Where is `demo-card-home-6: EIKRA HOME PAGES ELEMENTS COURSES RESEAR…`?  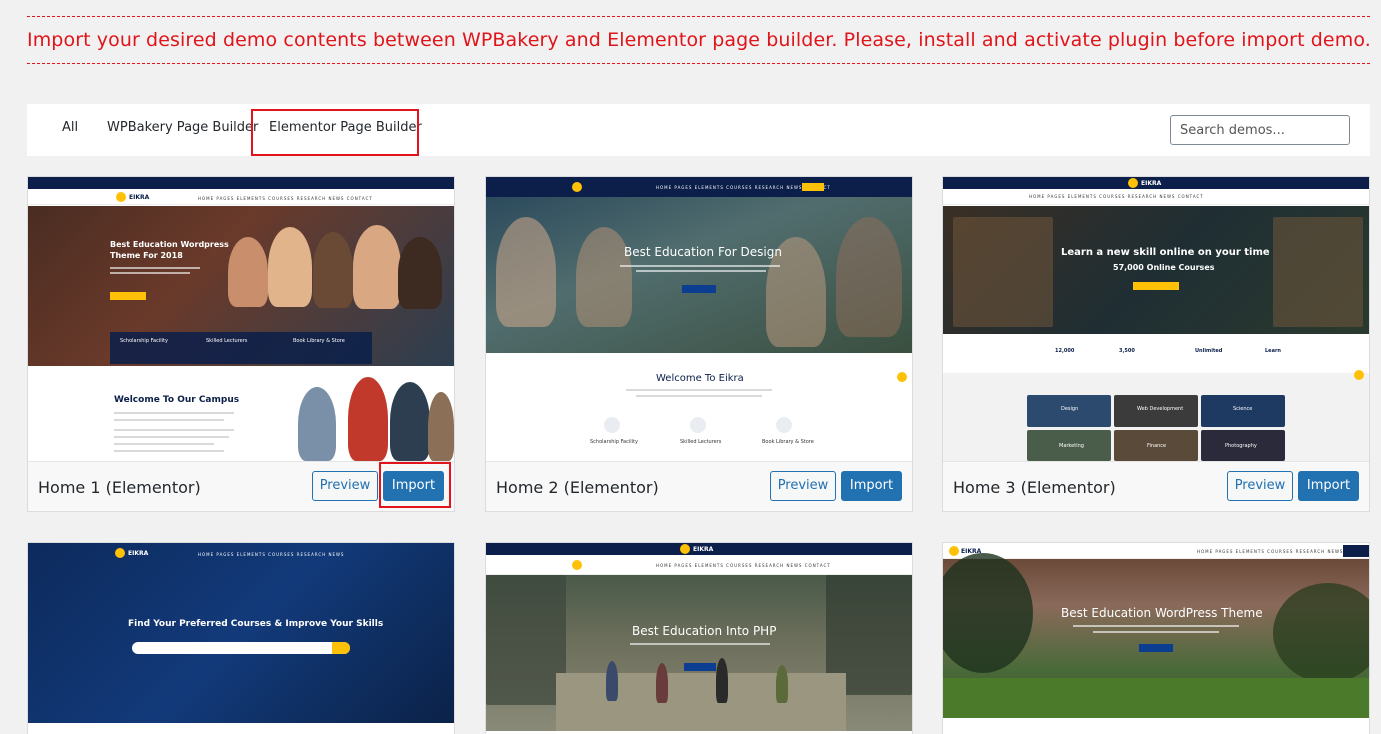
demo-card-home-6: EIKRA HOME PAGES ELEMENTS COURSES RESEAR… is located at coordinates (1156, 638).